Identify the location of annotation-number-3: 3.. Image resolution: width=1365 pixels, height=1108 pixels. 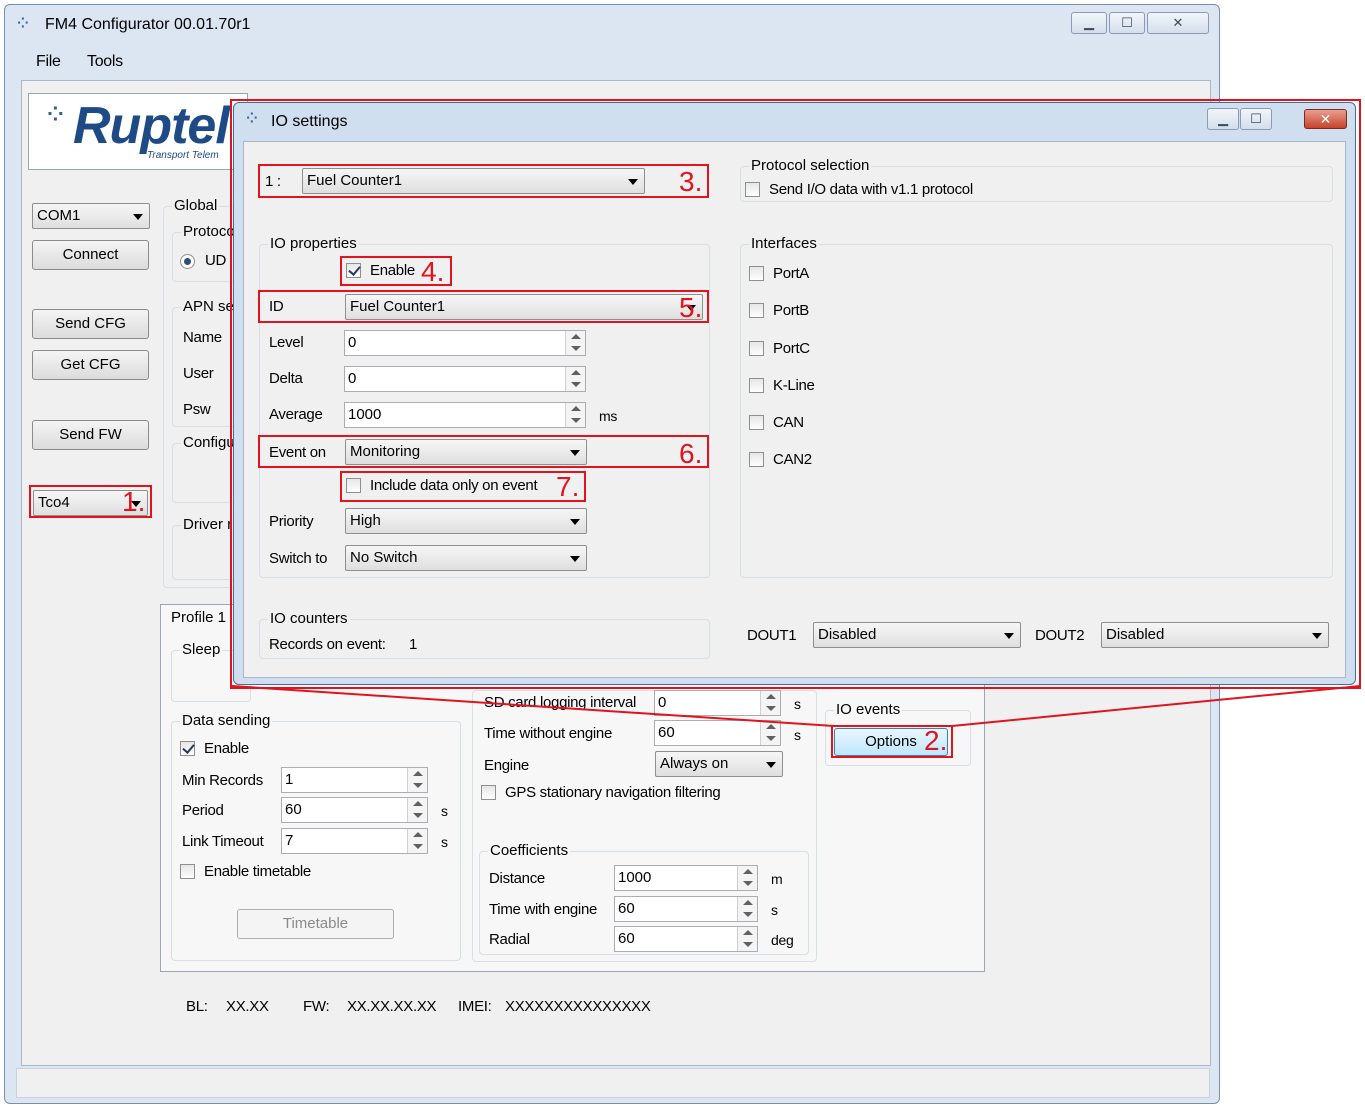
(691, 181).